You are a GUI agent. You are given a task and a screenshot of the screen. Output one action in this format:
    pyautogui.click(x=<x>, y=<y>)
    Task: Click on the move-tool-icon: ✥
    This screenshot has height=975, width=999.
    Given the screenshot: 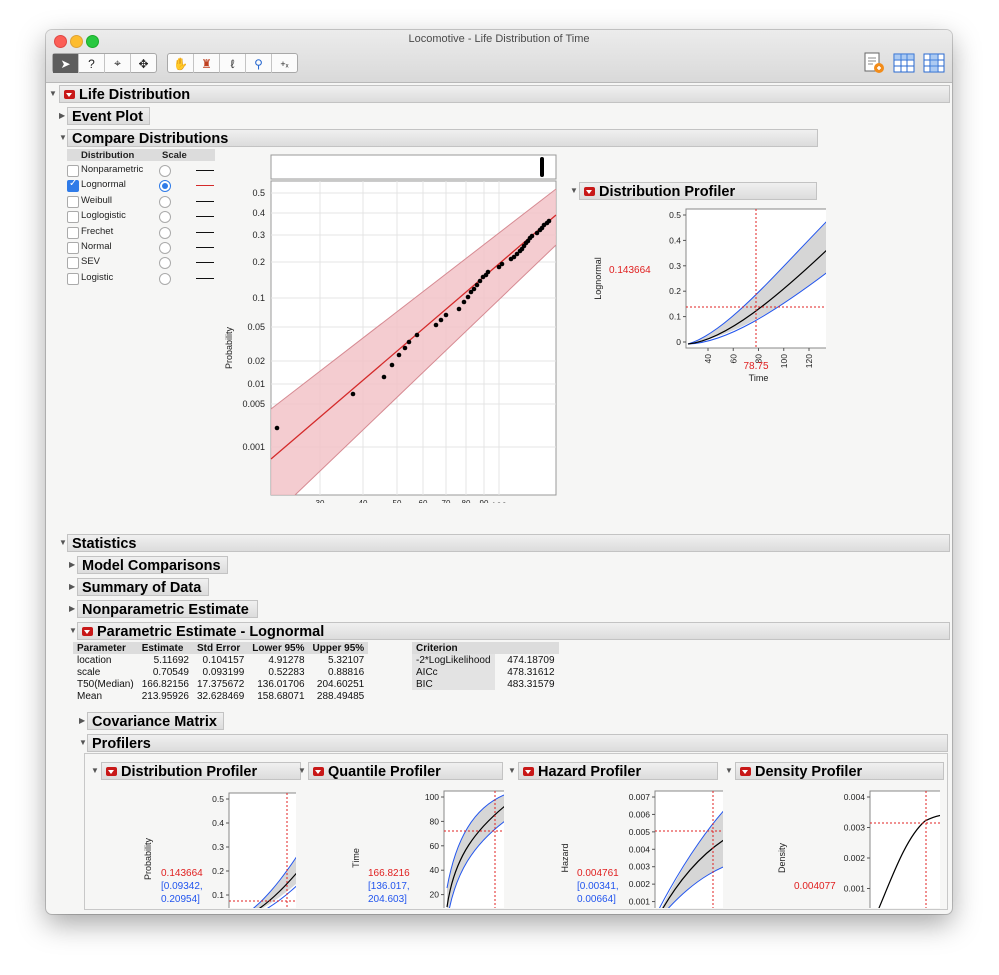 What is the action you would take?
    pyautogui.click(x=143, y=63)
    